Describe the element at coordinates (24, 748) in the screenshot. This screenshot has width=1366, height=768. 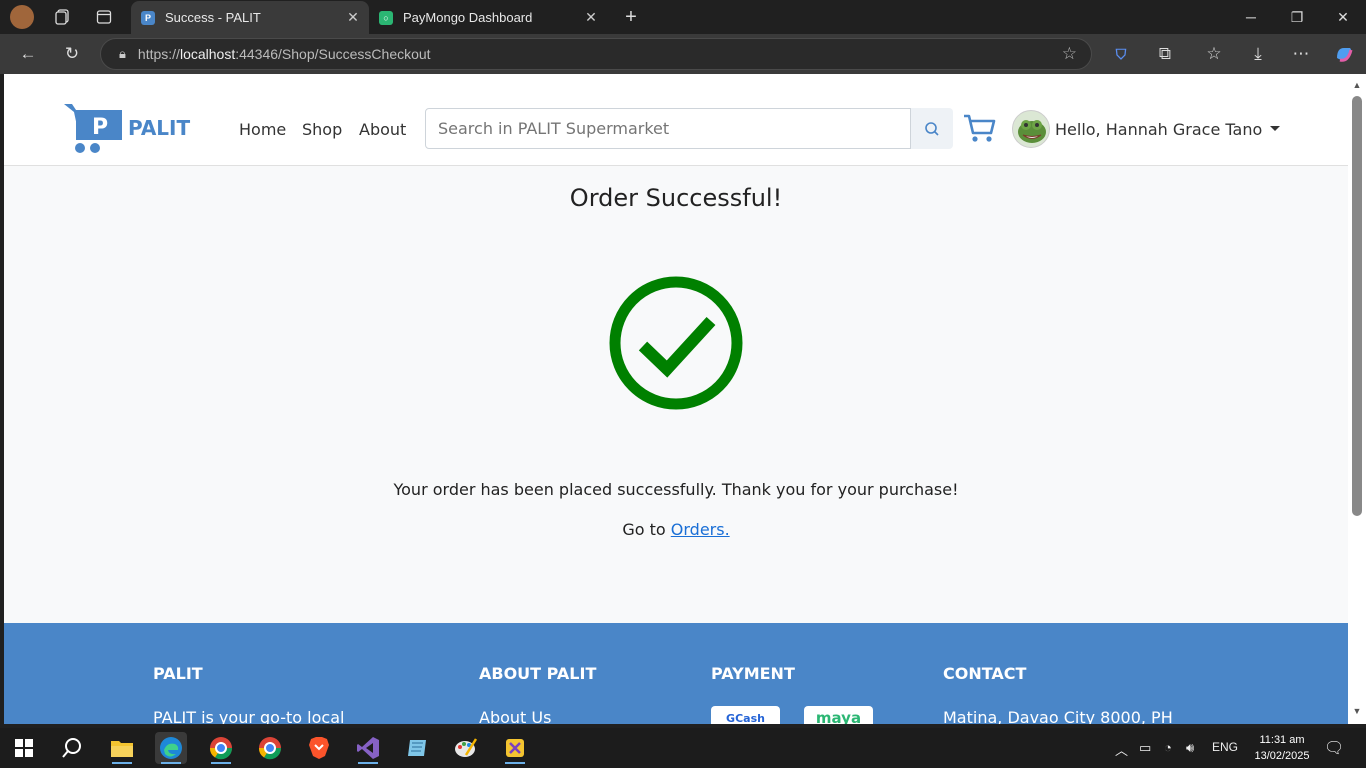
I see `windows-start-icon` at that location.